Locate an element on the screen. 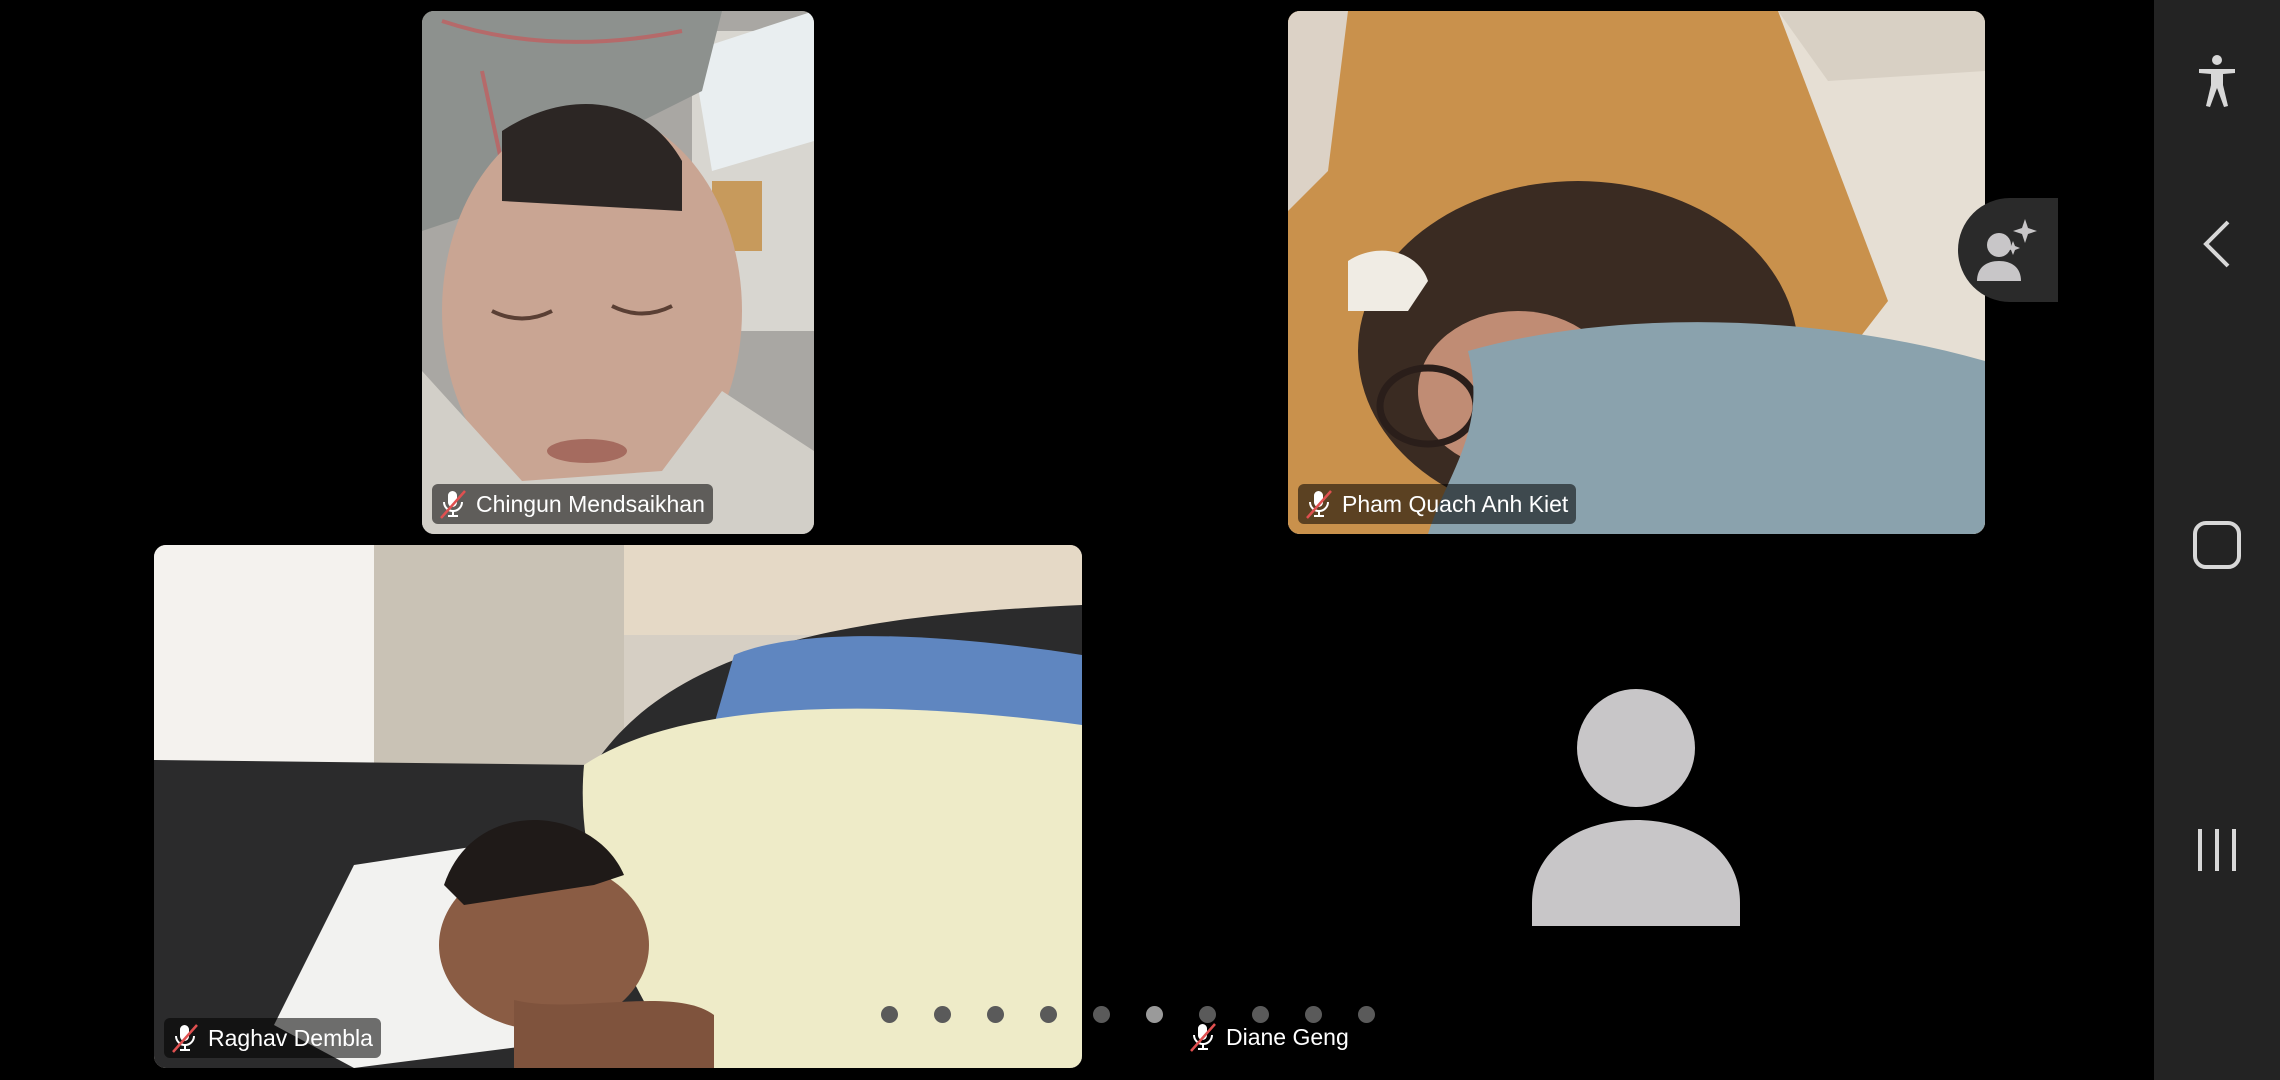 The image size is (2280, 1080). square-home-icon is located at coordinates (2217, 545).